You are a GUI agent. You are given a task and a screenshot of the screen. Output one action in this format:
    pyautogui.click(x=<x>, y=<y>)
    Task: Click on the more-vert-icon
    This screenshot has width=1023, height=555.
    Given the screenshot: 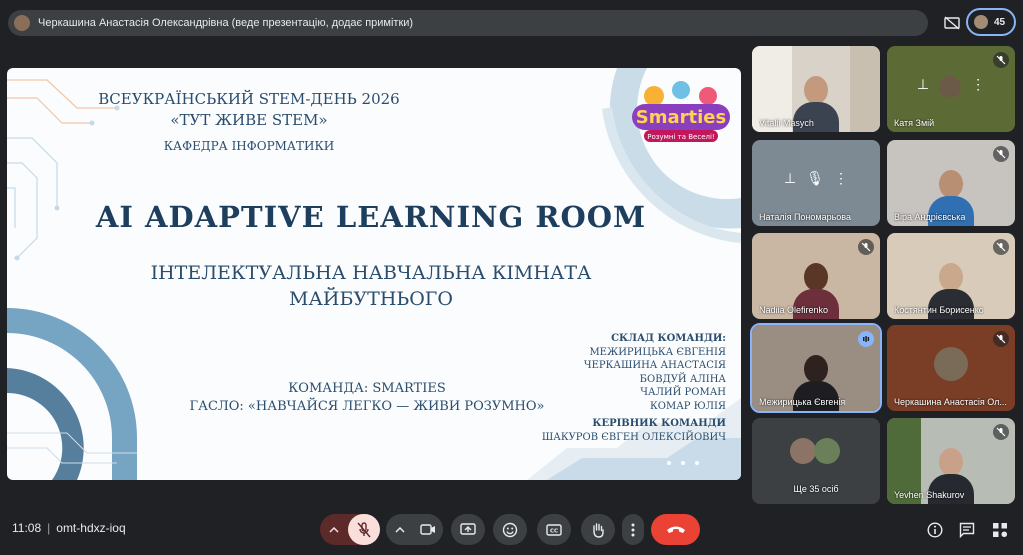 What is the action you would take?
    pyautogui.click(x=633, y=529)
    